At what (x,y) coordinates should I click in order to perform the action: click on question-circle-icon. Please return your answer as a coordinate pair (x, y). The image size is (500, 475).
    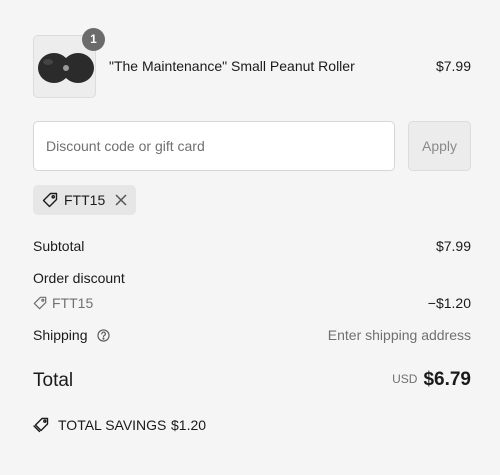
    Looking at the image, I should click on (104, 337).